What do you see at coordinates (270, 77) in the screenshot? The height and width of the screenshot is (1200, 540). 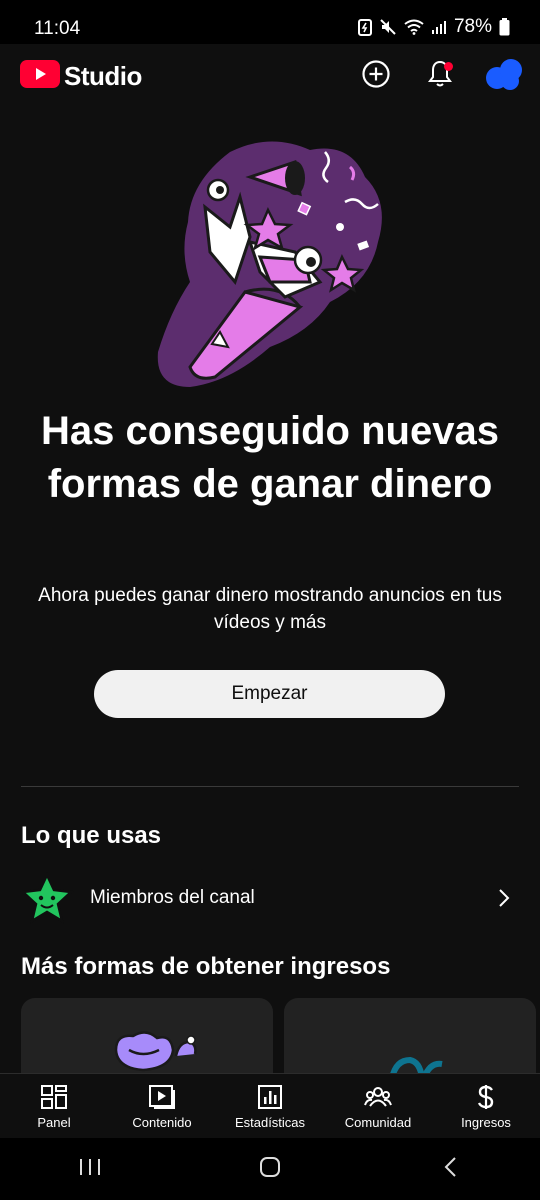 I see `app-header: Studio` at bounding box center [270, 77].